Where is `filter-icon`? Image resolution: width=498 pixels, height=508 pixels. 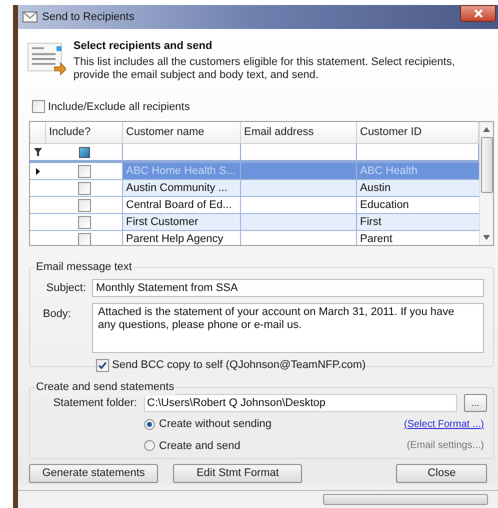
filter-icon is located at coordinates (38, 152).